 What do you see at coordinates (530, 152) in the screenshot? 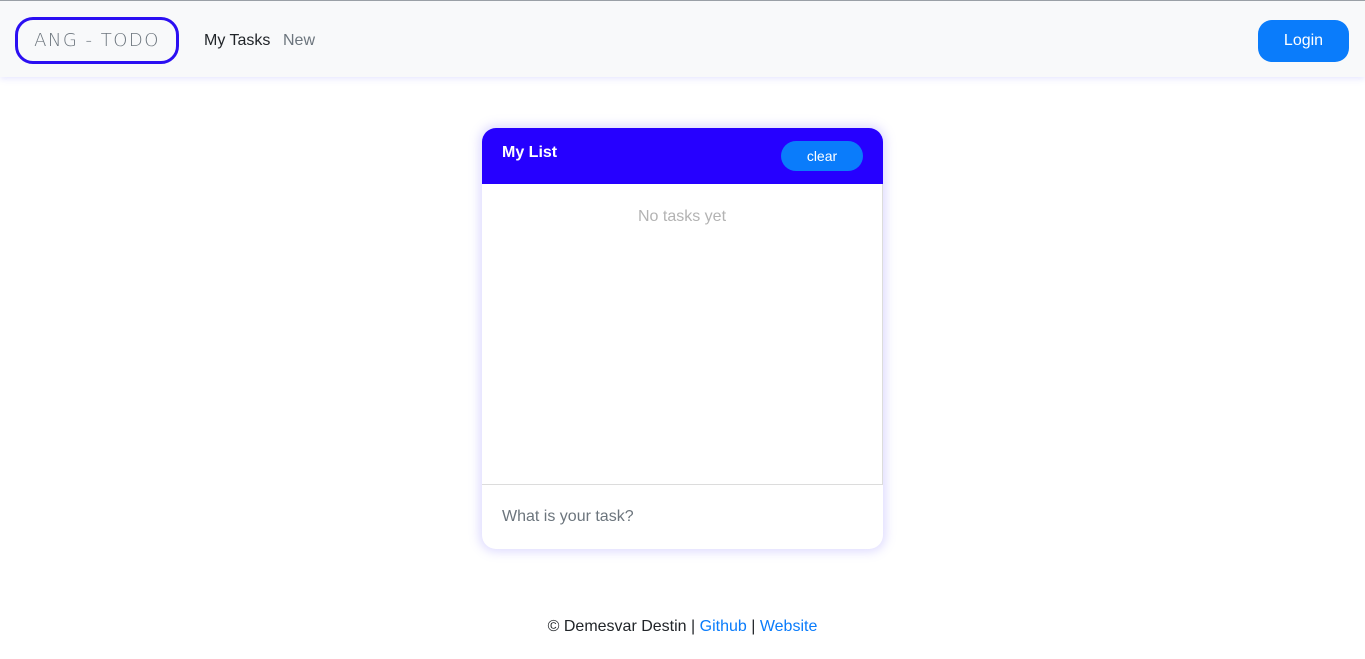
I see `list-title: My List` at bounding box center [530, 152].